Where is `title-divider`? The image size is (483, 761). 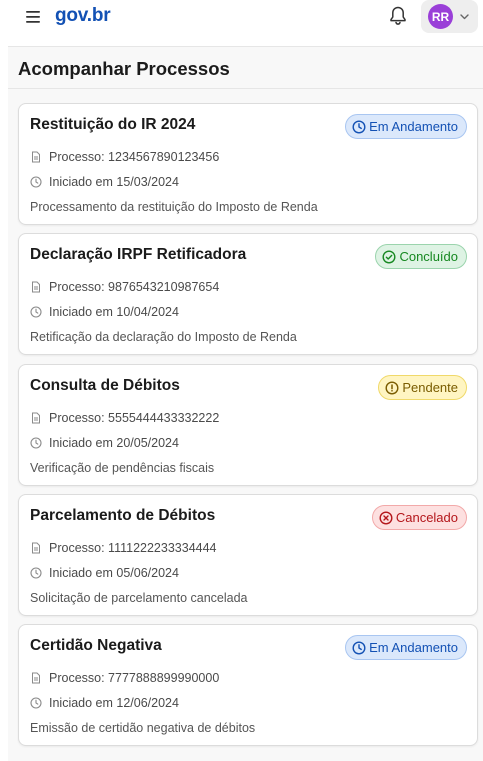 title-divider is located at coordinates (245, 88).